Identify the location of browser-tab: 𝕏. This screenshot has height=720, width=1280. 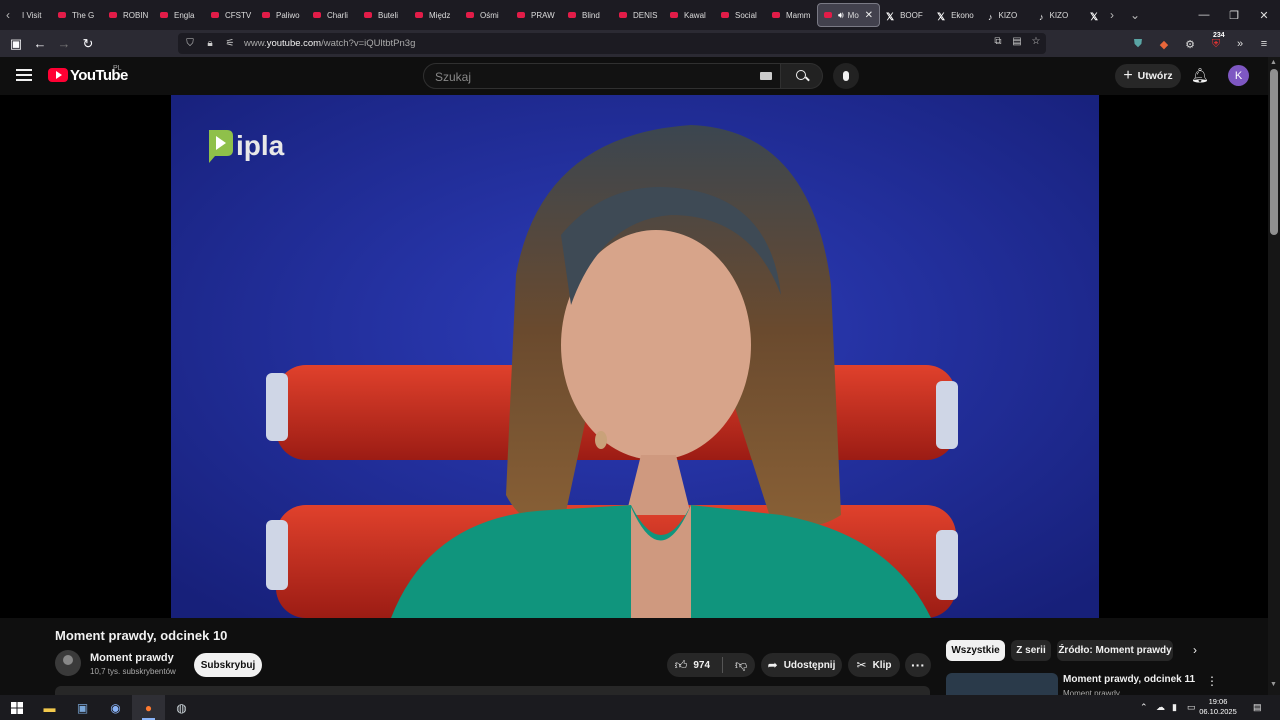
(1094, 15).